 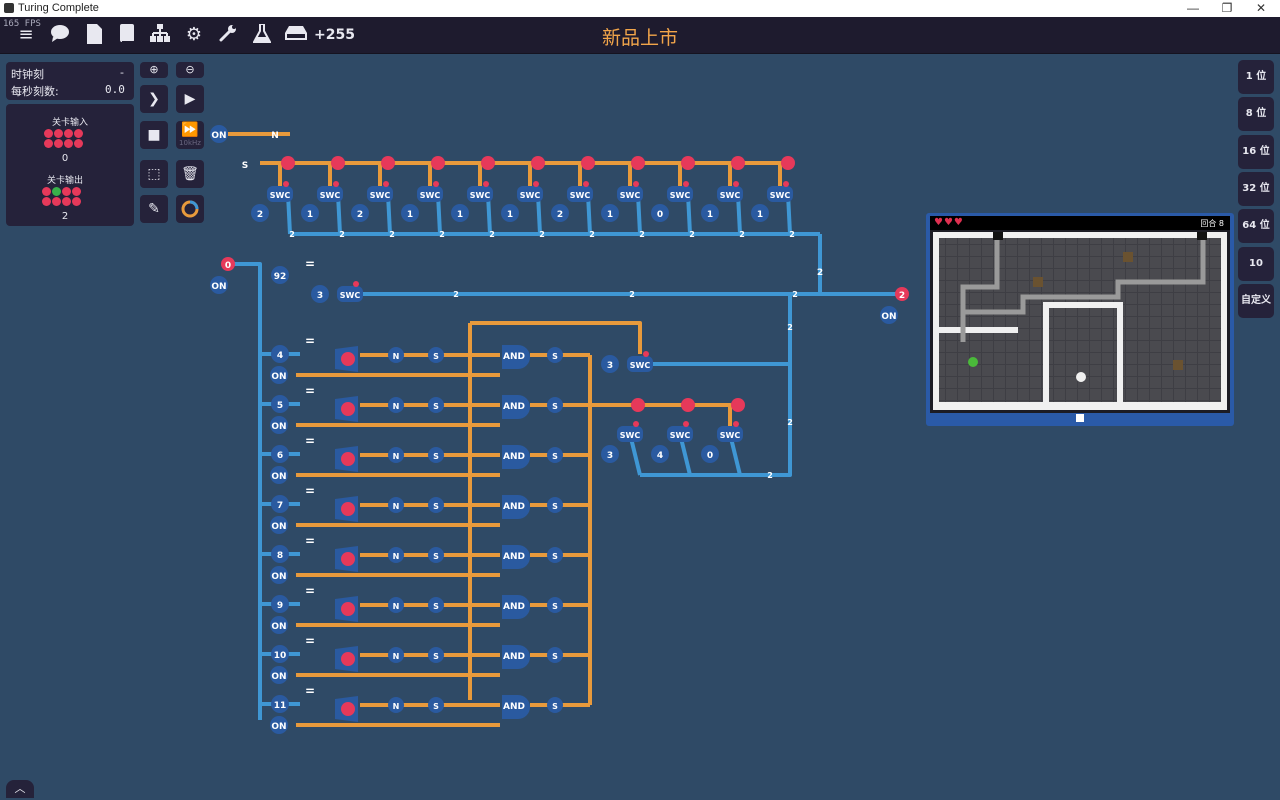 I want to click on constant-value: 92, so click(x=280, y=277).